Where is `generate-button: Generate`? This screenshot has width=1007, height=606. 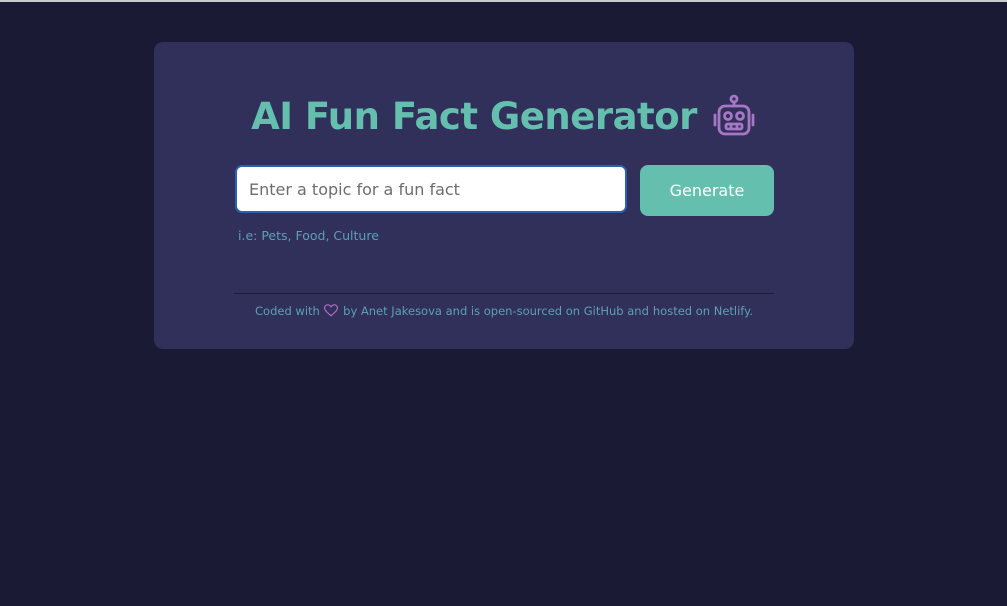
generate-button: Generate is located at coordinates (707, 190).